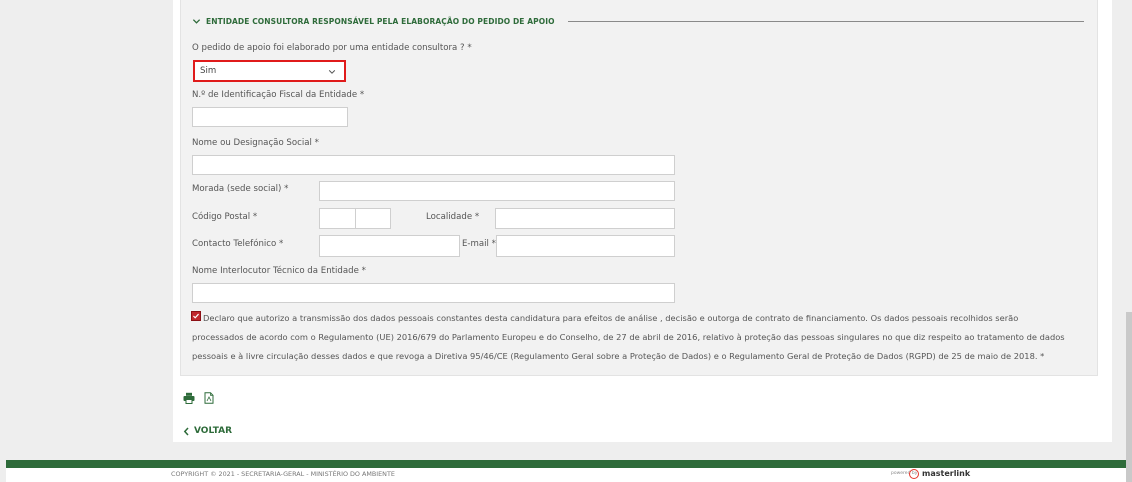 The width and height of the screenshot is (1132, 482). What do you see at coordinates (585, 246) in the screenshot?
I see `email-input` at bounding box center [585, 246].